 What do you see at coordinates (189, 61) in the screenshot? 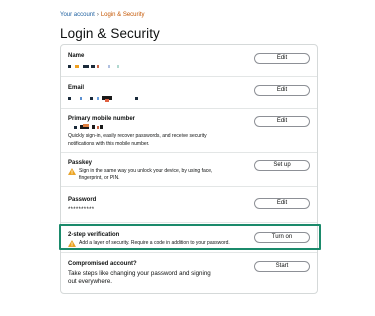
I see `name-row: Name Edit` at bounding box center [189, 61].